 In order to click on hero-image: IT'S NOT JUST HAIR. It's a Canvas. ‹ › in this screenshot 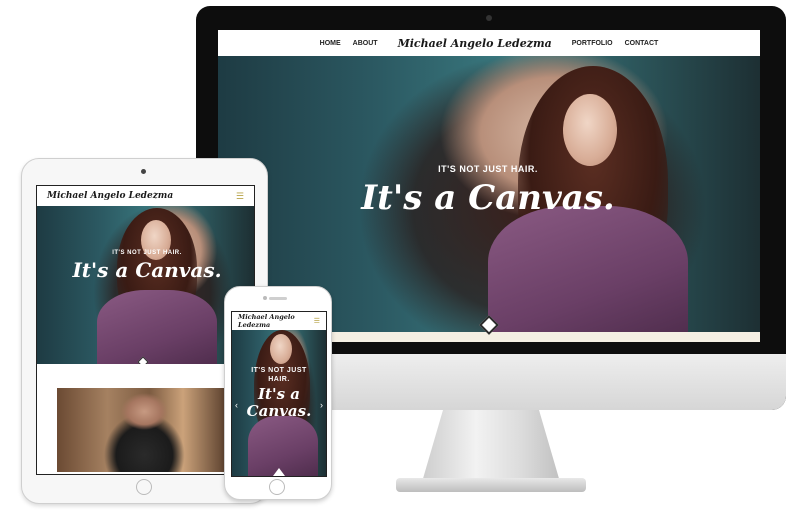, I will do `click(279, 403)`.